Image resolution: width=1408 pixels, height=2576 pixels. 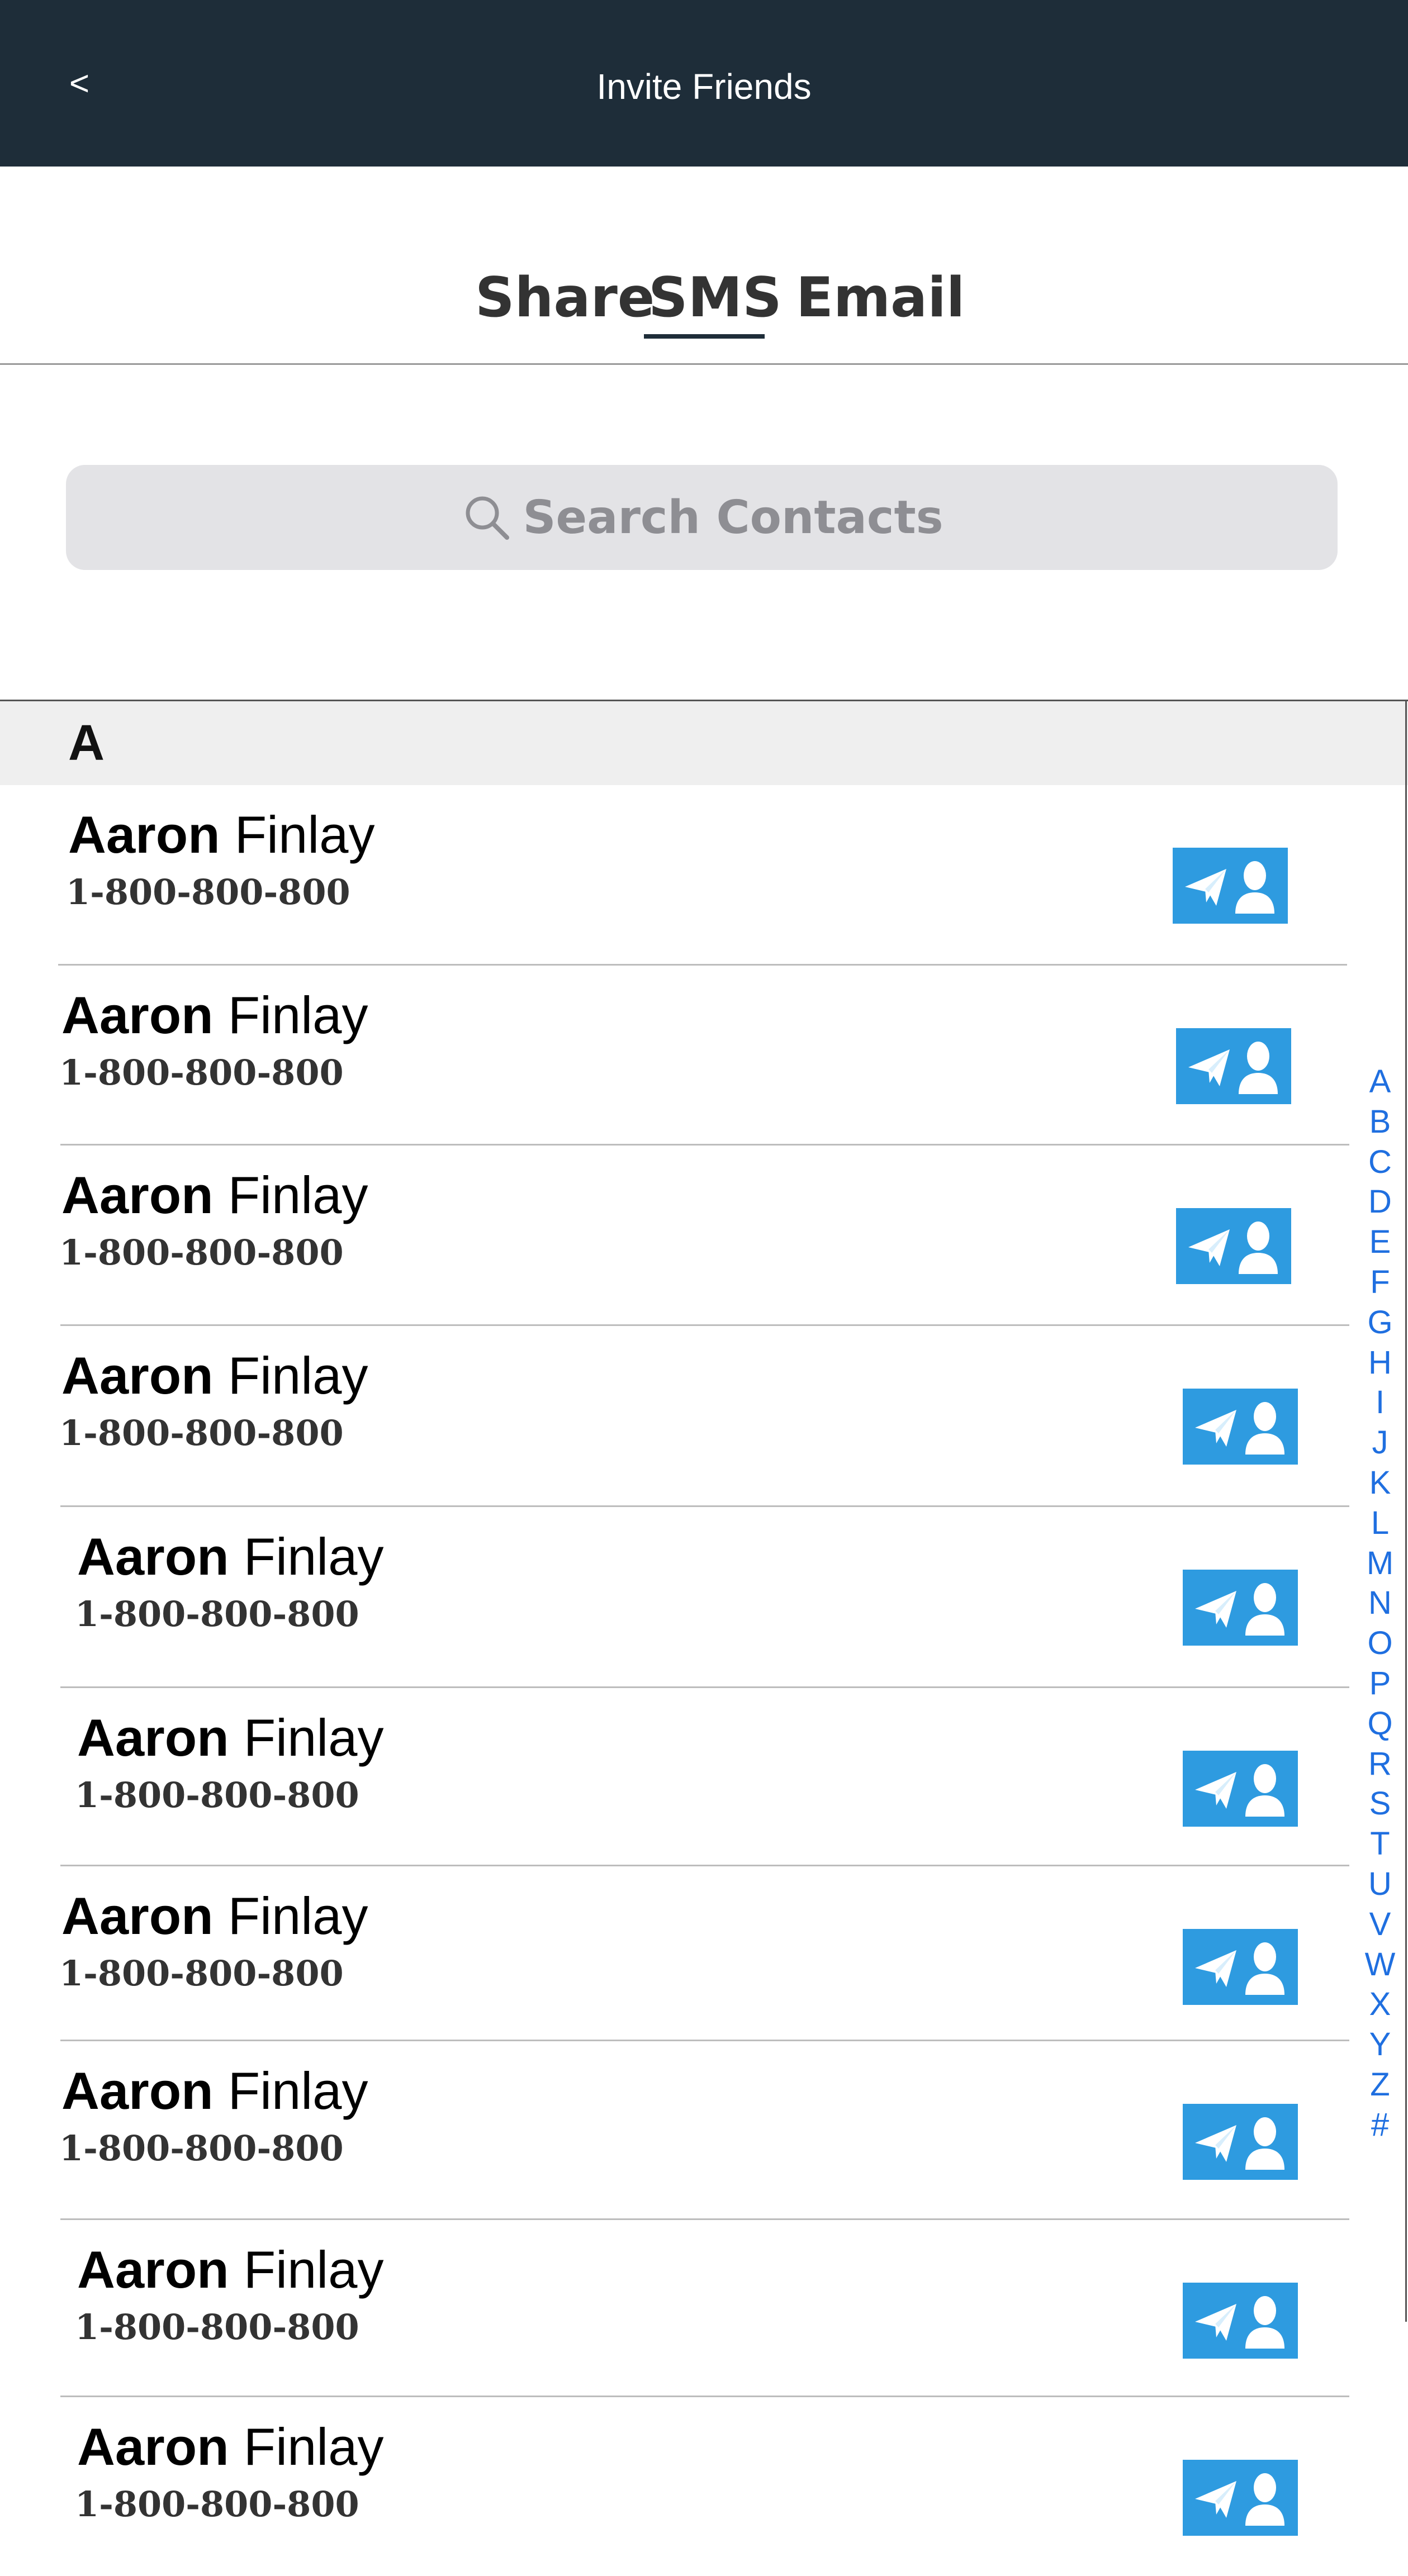 I want to click on alphabet-index-letter: W, so click(x=1380, y=1965).